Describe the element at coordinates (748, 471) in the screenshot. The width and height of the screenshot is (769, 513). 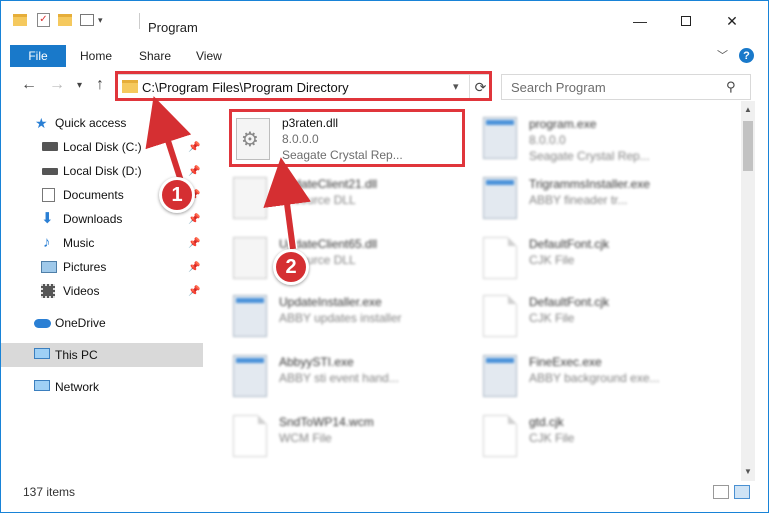
I see `scroll-down-icon: ▼` at that location.